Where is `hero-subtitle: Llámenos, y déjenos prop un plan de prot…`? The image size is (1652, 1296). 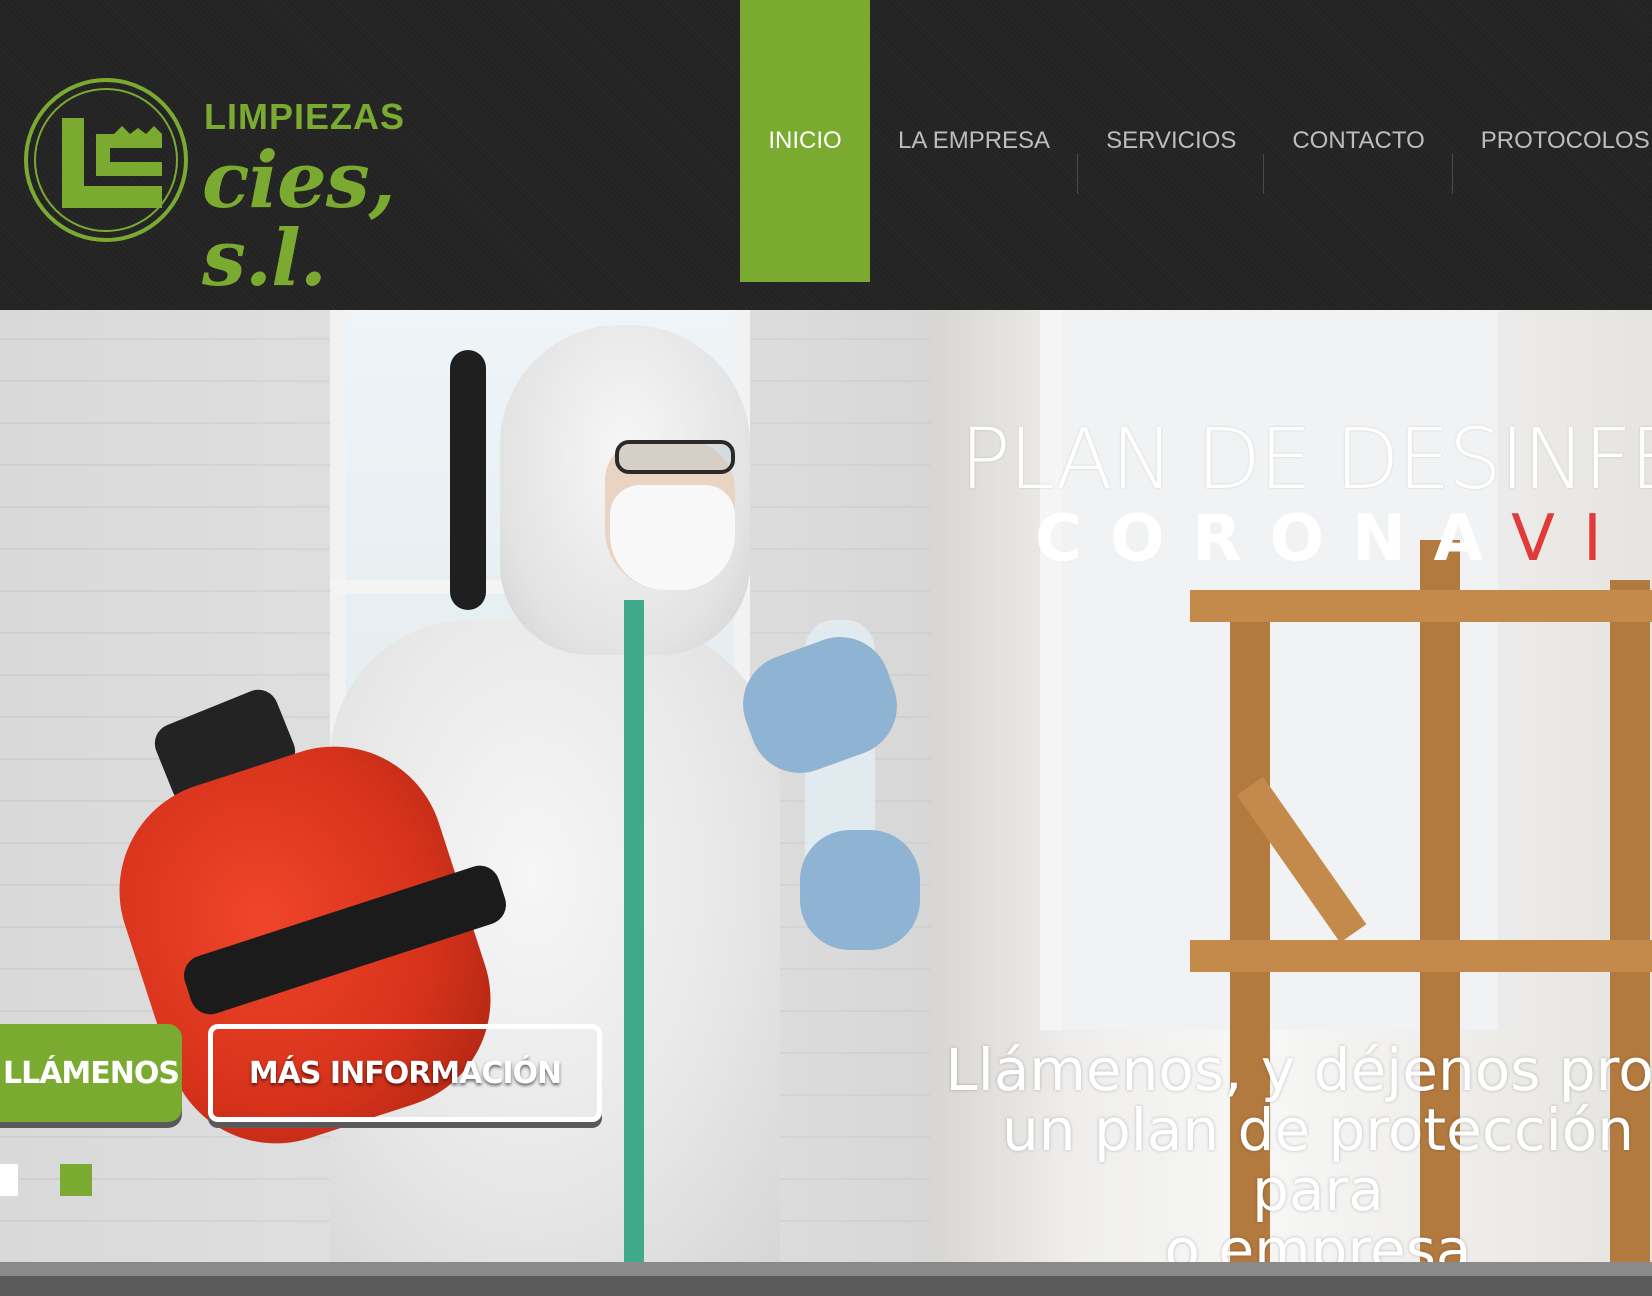 hero-subtitle: Llámenos, y déjenos prop un plan de prot… is located at coordinates (1295, 1151).